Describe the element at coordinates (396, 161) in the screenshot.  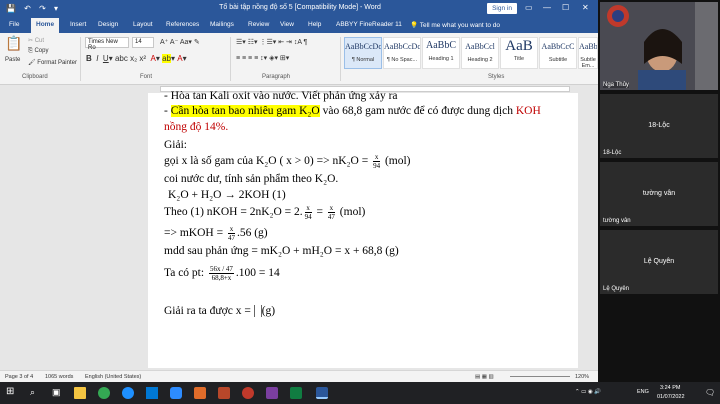
I see `text: (mol)` at that location.